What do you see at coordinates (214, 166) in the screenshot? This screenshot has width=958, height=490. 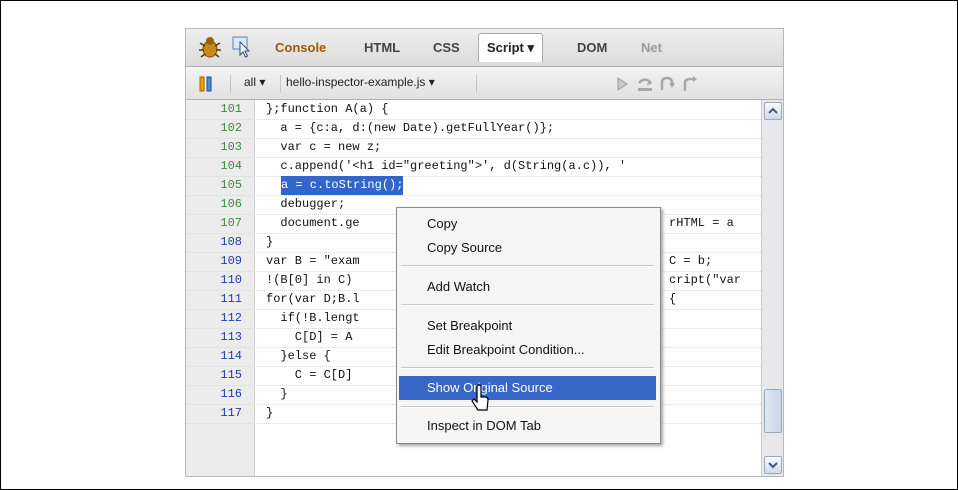 I see `line-number: 104` at bounding box center [214, 166].